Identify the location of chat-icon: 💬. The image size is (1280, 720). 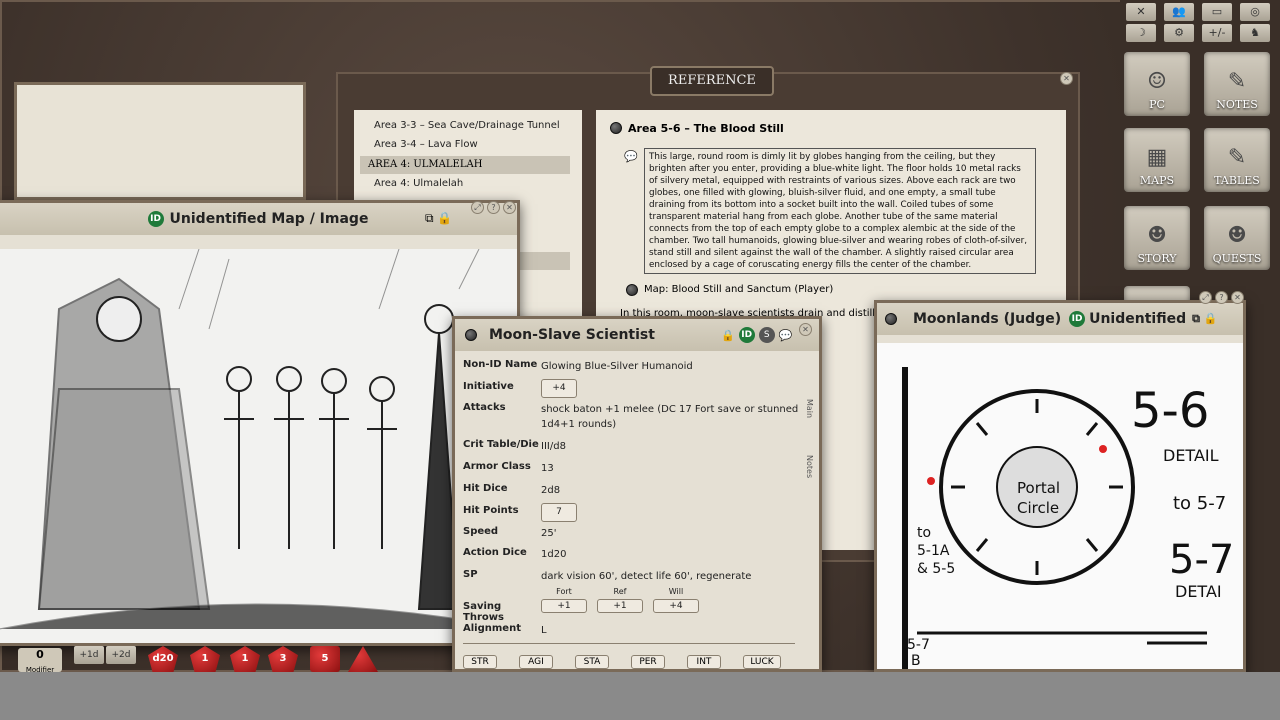
(786, 335).